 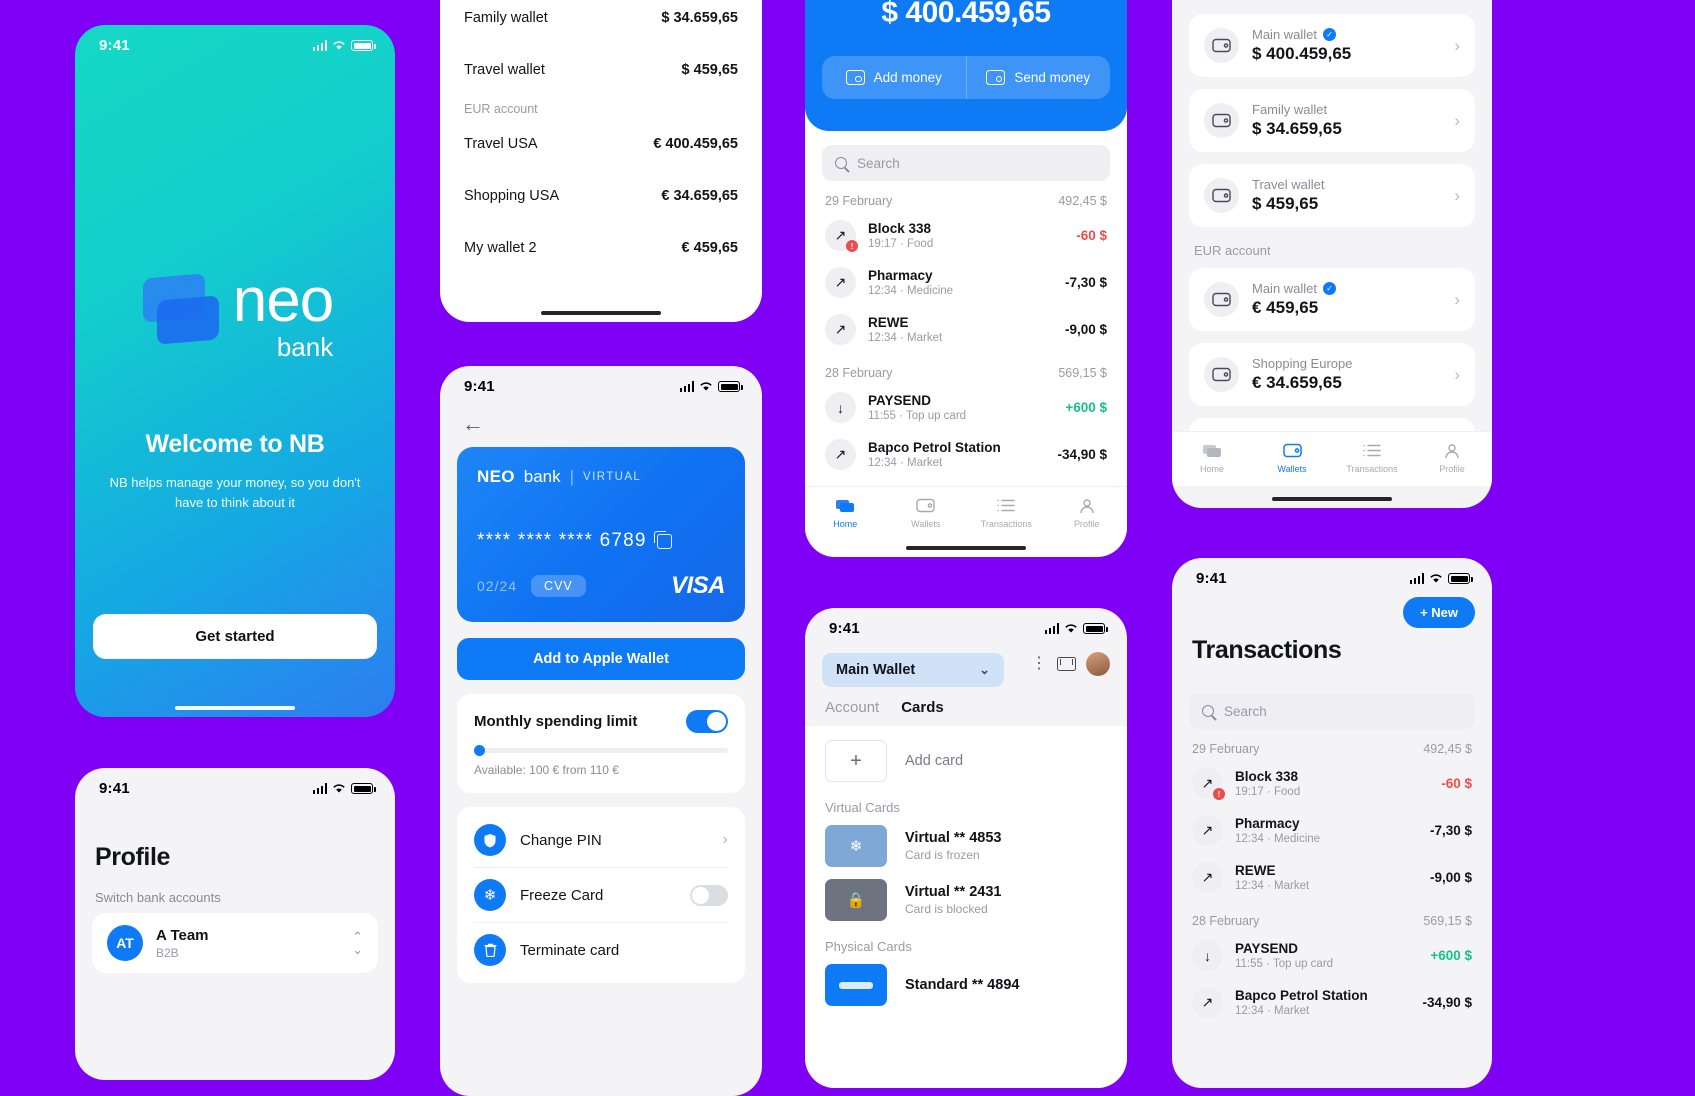 I want to click on status-time: 9:41, so click(x=844, y=628).